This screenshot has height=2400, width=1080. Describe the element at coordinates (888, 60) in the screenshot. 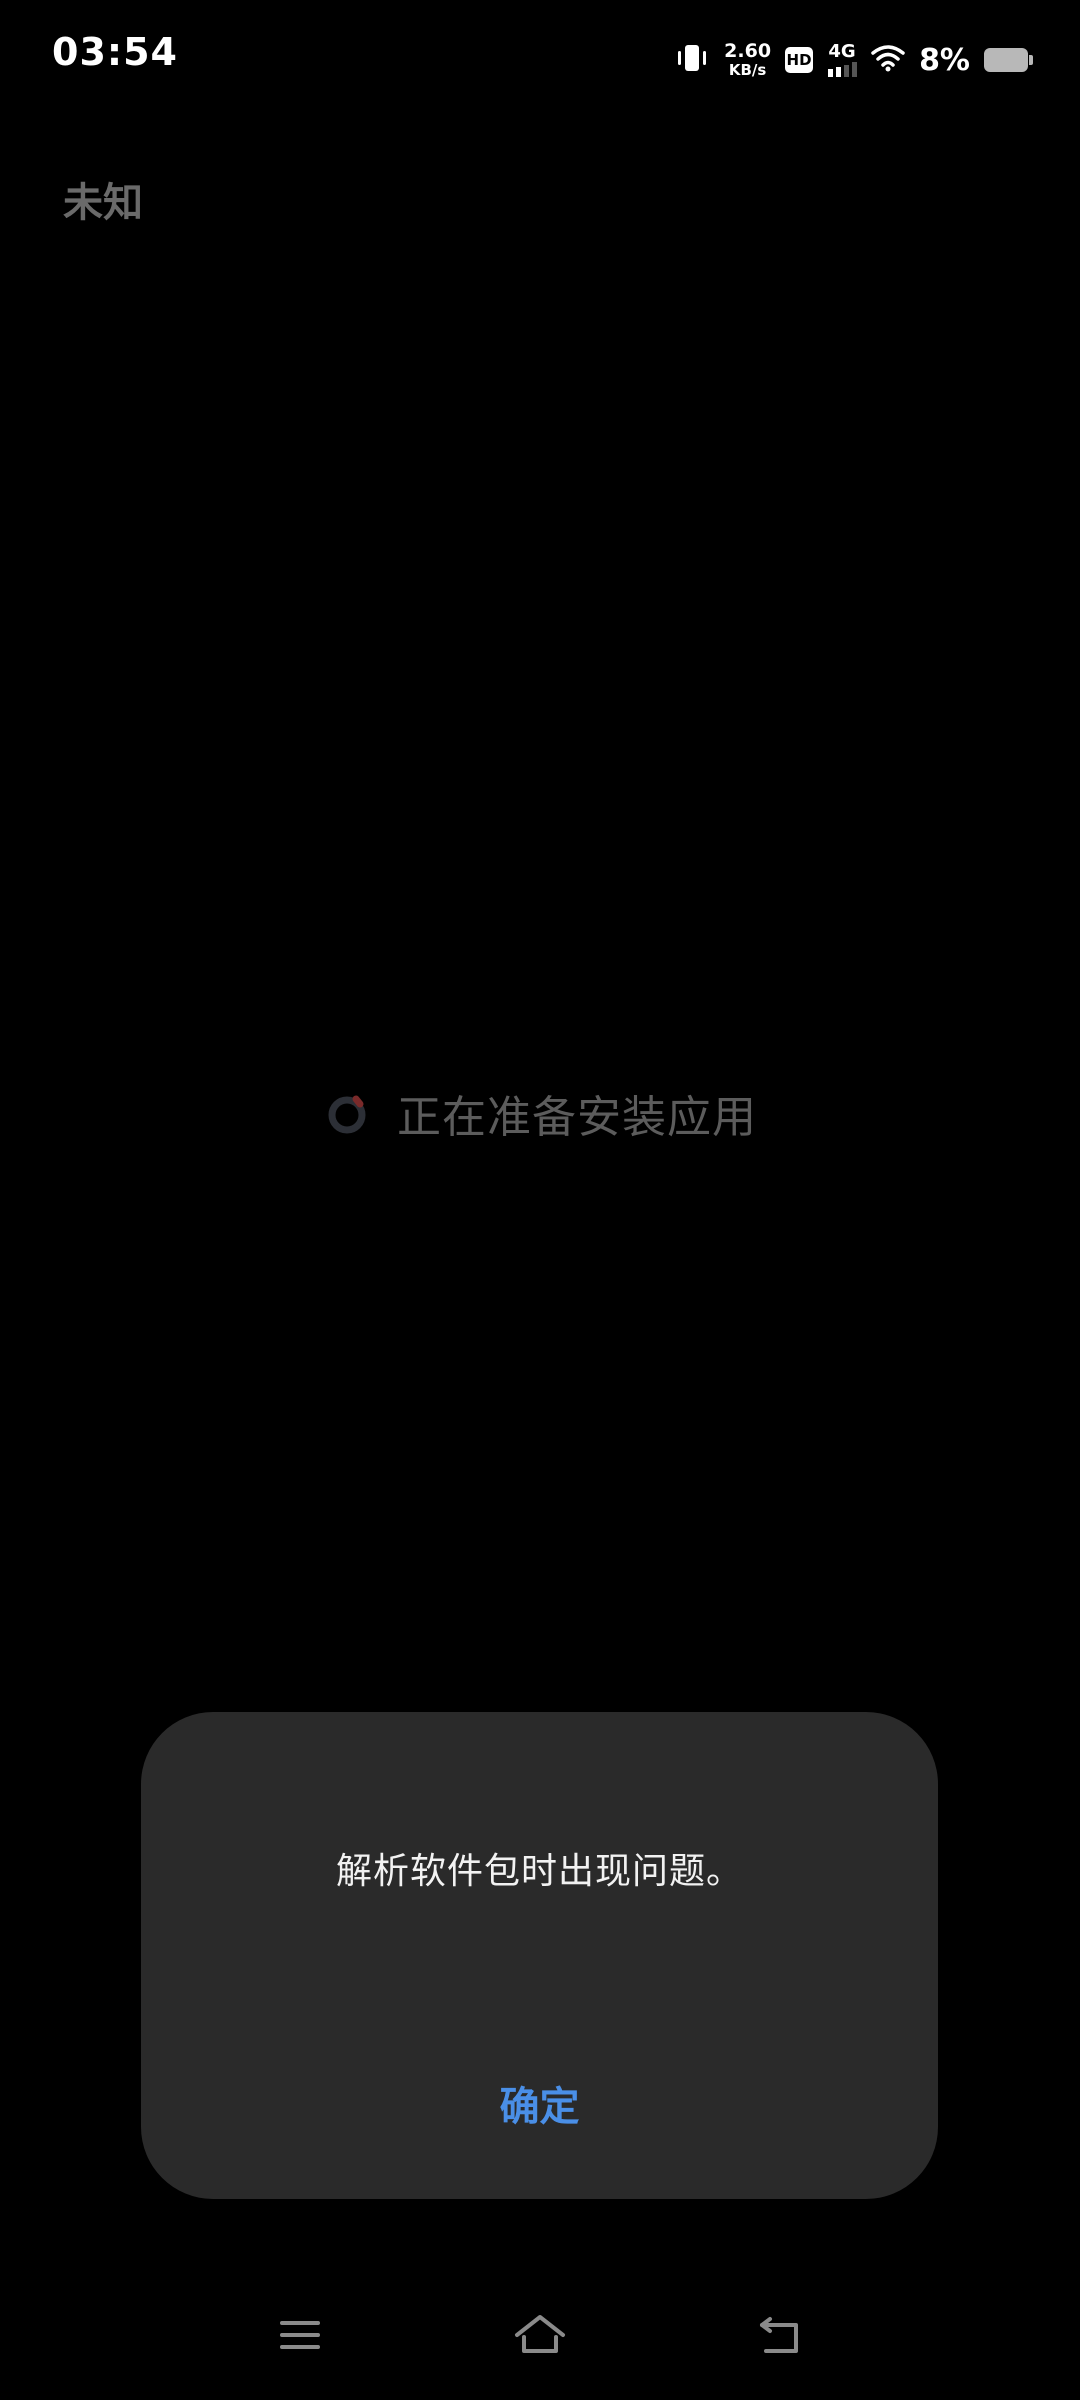

I see `wifi-icon` at that location.